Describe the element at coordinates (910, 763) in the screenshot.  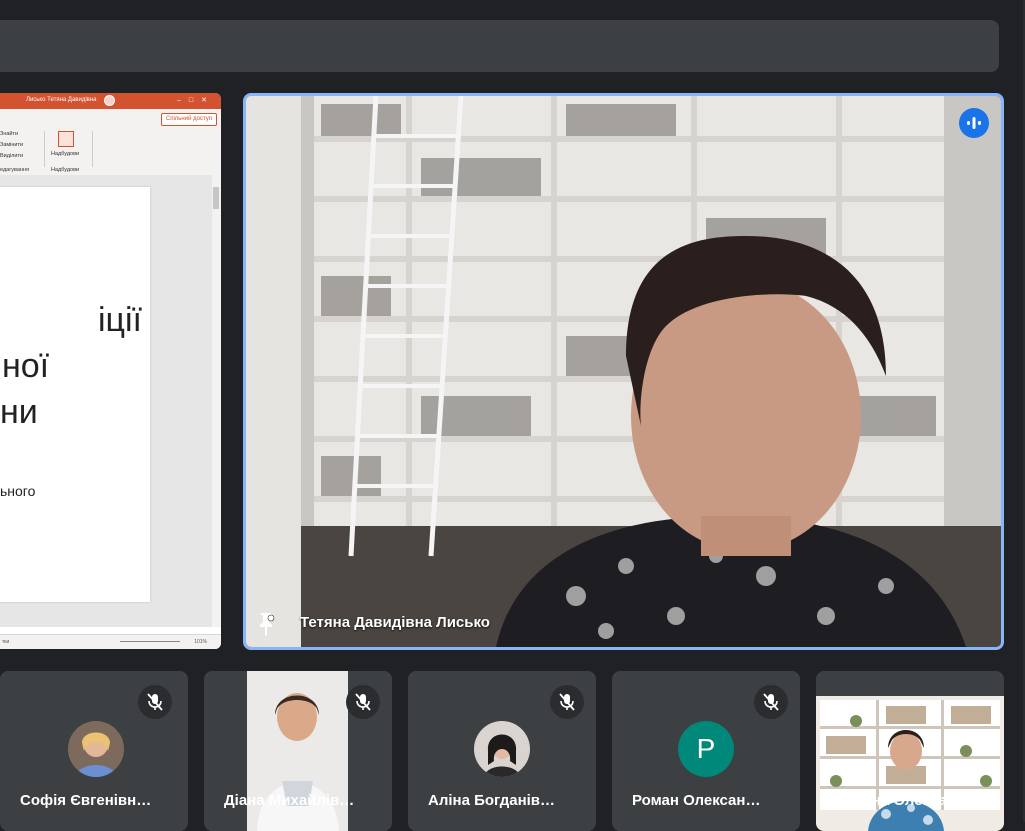
I see `participant-video` at that location.